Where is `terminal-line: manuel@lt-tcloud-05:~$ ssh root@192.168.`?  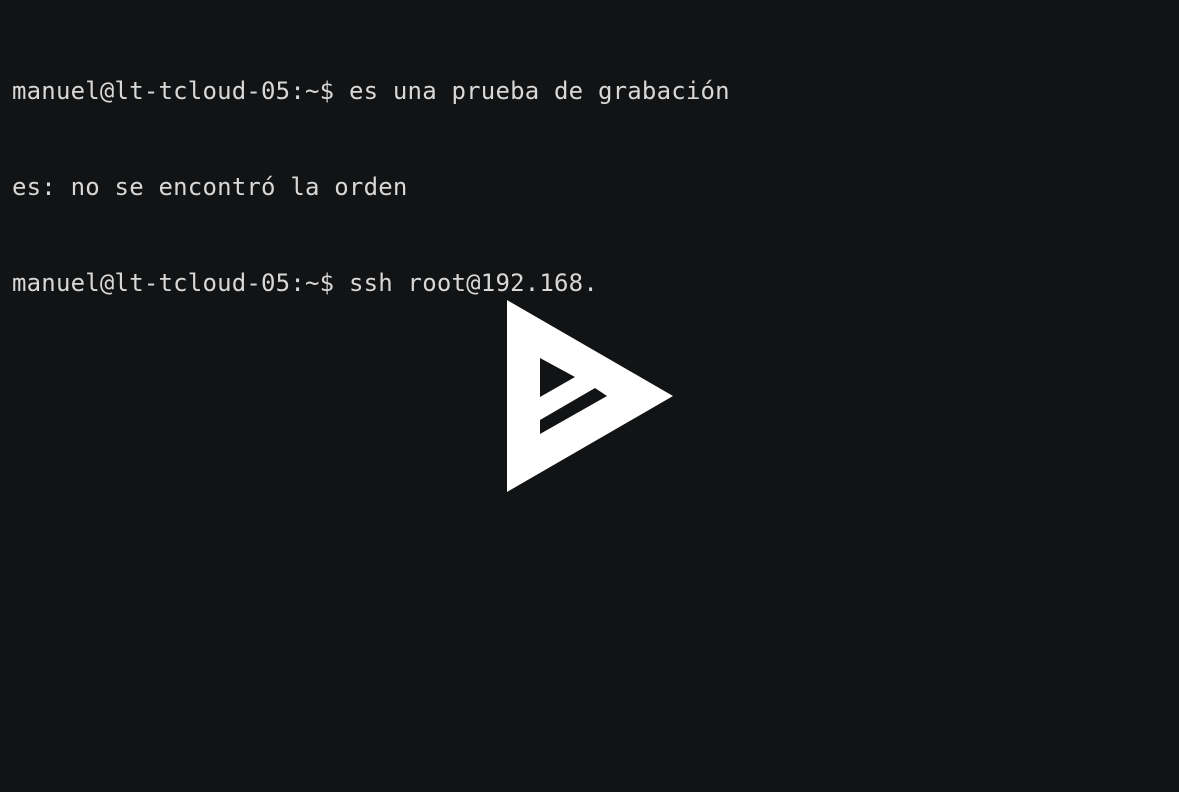 terminal-line: manuel@lt-tcloud-05:~$ ssh root@192.168. is located at coordinates (371, 283).